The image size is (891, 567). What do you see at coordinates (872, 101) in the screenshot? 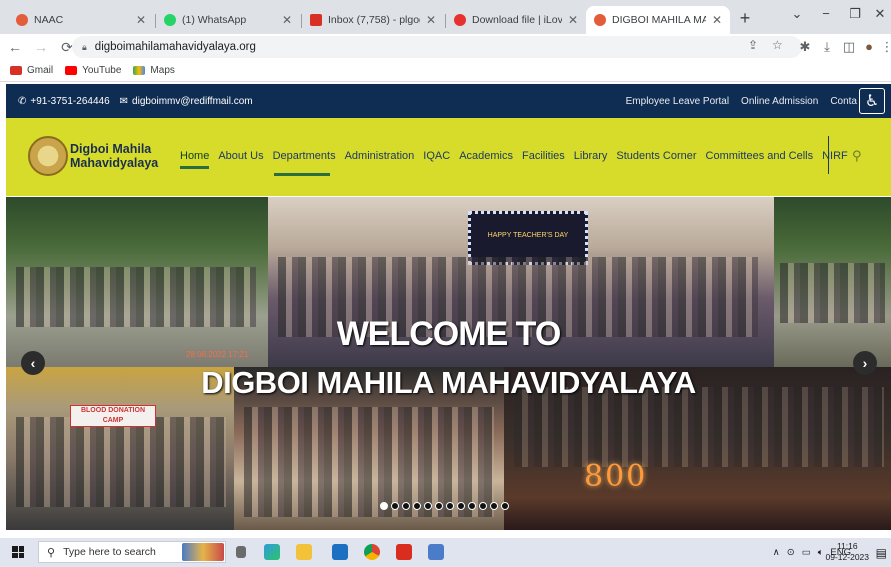
I see `accessibility-icon: ♿︎` at bounding box center [872, 101].